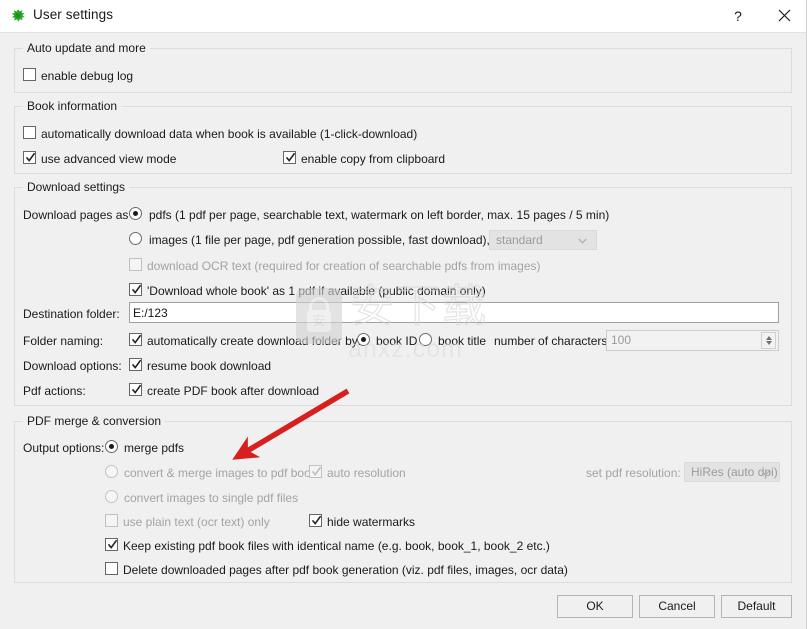  What do you see at coordinates (366, 473) in the screenshot?
I see `label-auto-resolution: auto resolution` at bounding box center [366, 473].